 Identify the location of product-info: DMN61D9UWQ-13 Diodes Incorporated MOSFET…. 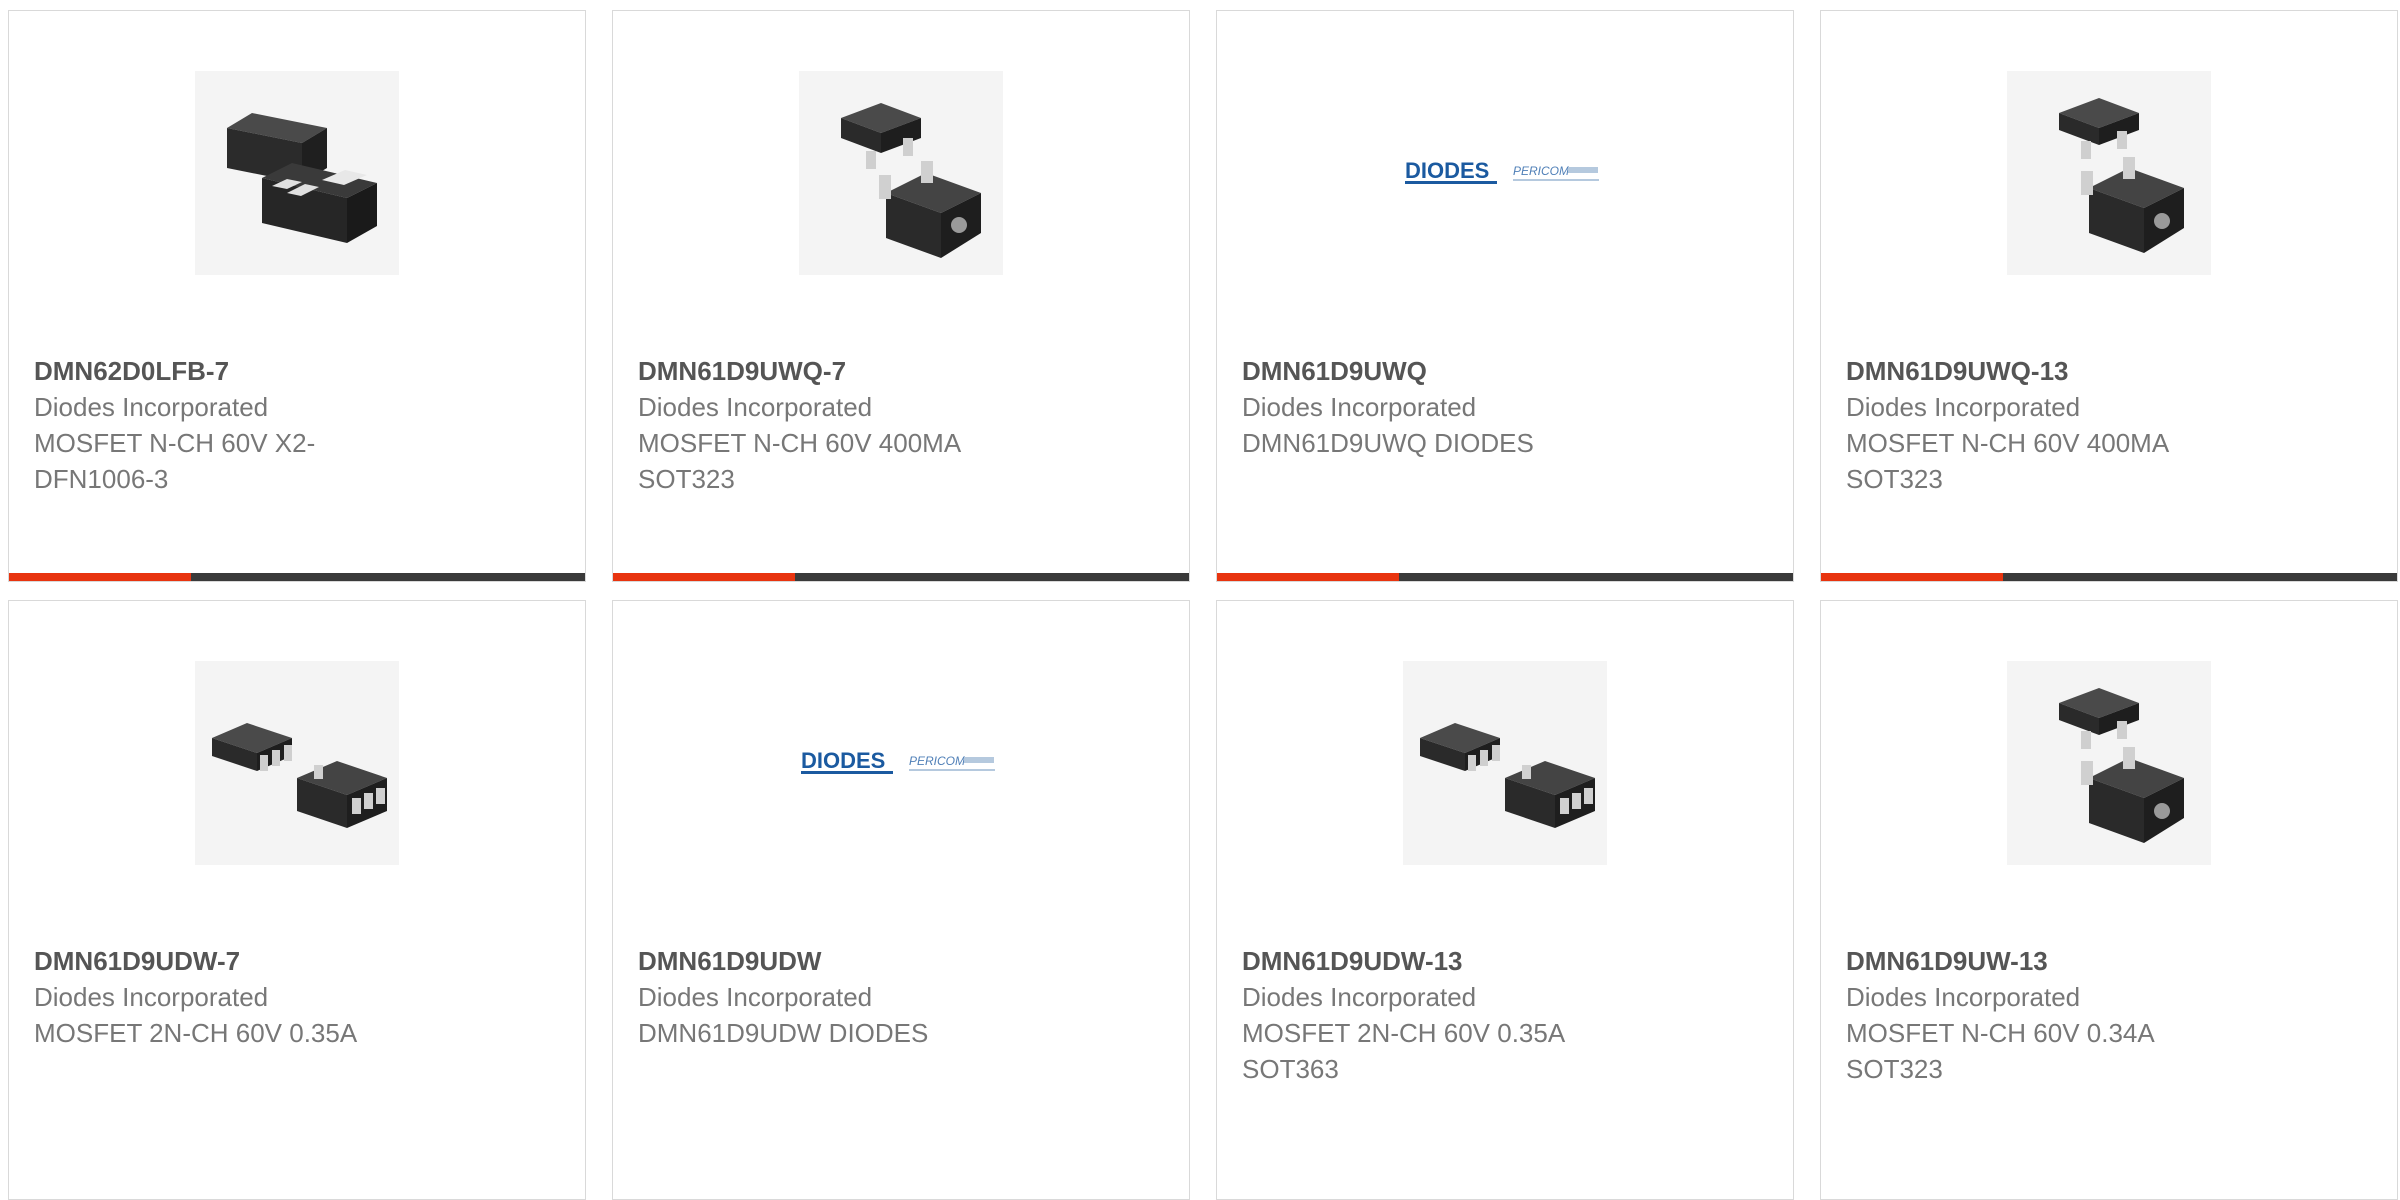
(2111, 425).